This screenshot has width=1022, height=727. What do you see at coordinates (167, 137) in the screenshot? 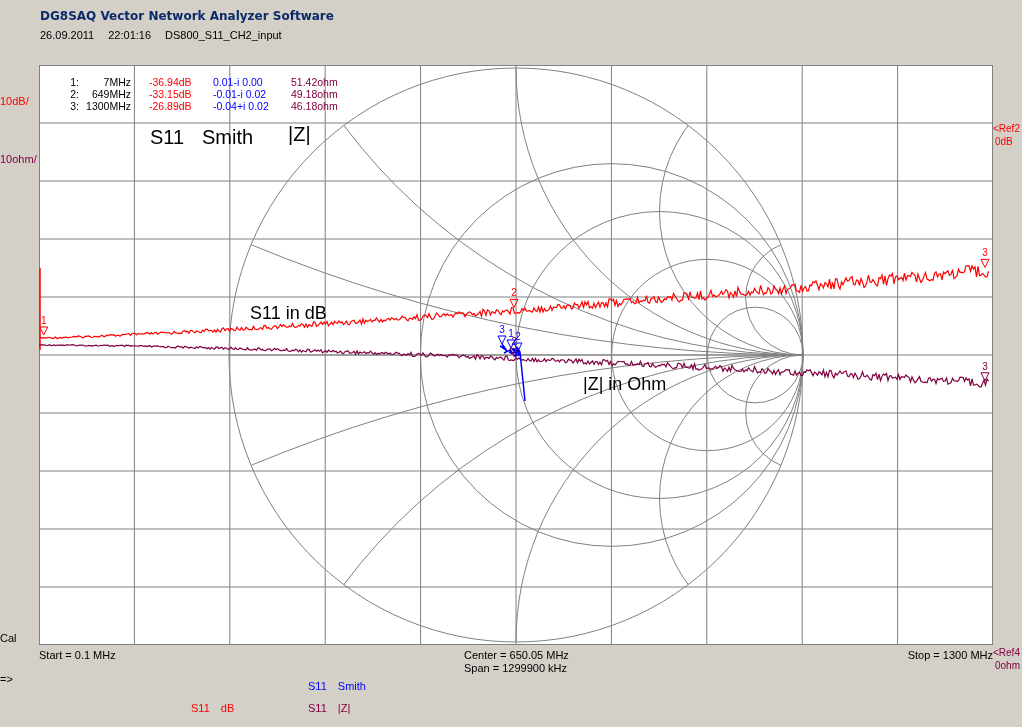
I see `plot-label: S11` at bounding box center [167, 137].